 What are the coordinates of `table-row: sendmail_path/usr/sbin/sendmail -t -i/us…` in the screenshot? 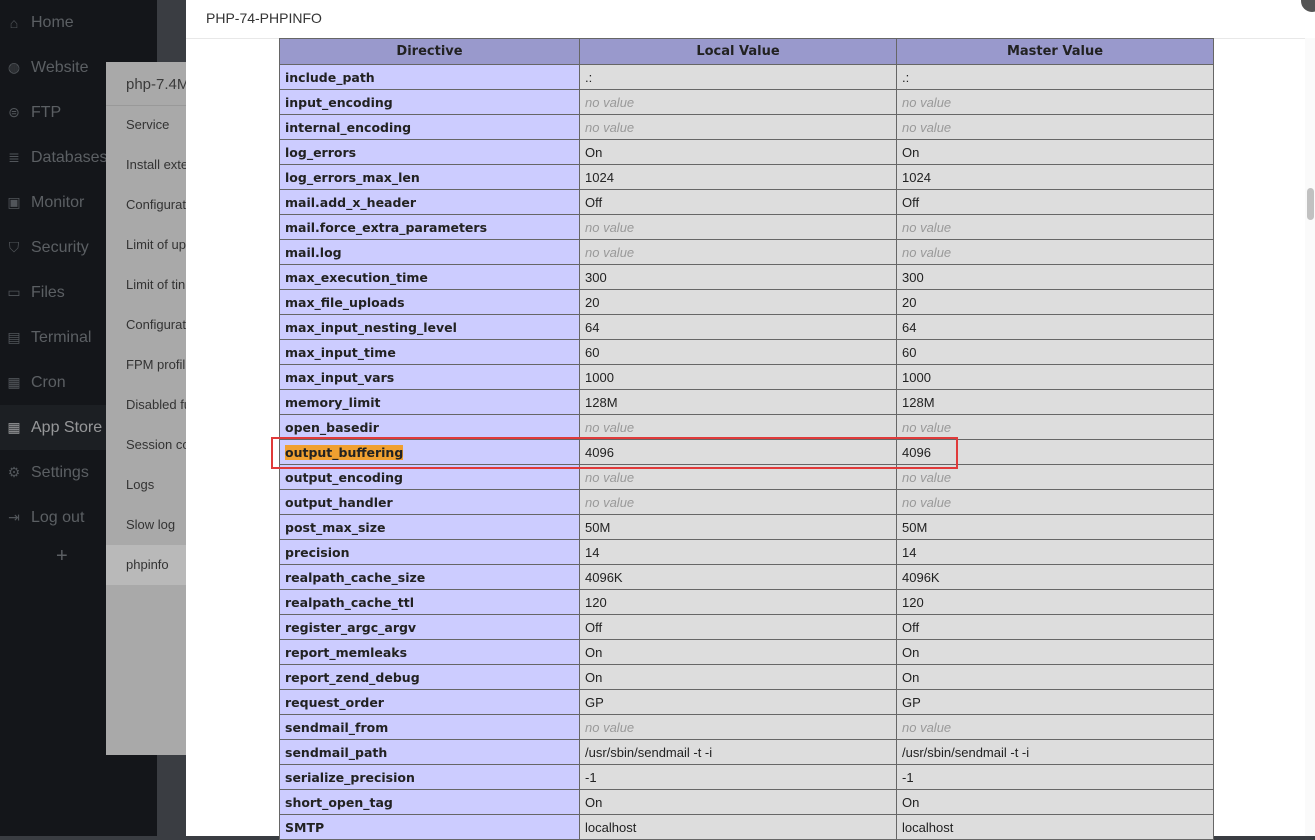 It's located at (746, 752).